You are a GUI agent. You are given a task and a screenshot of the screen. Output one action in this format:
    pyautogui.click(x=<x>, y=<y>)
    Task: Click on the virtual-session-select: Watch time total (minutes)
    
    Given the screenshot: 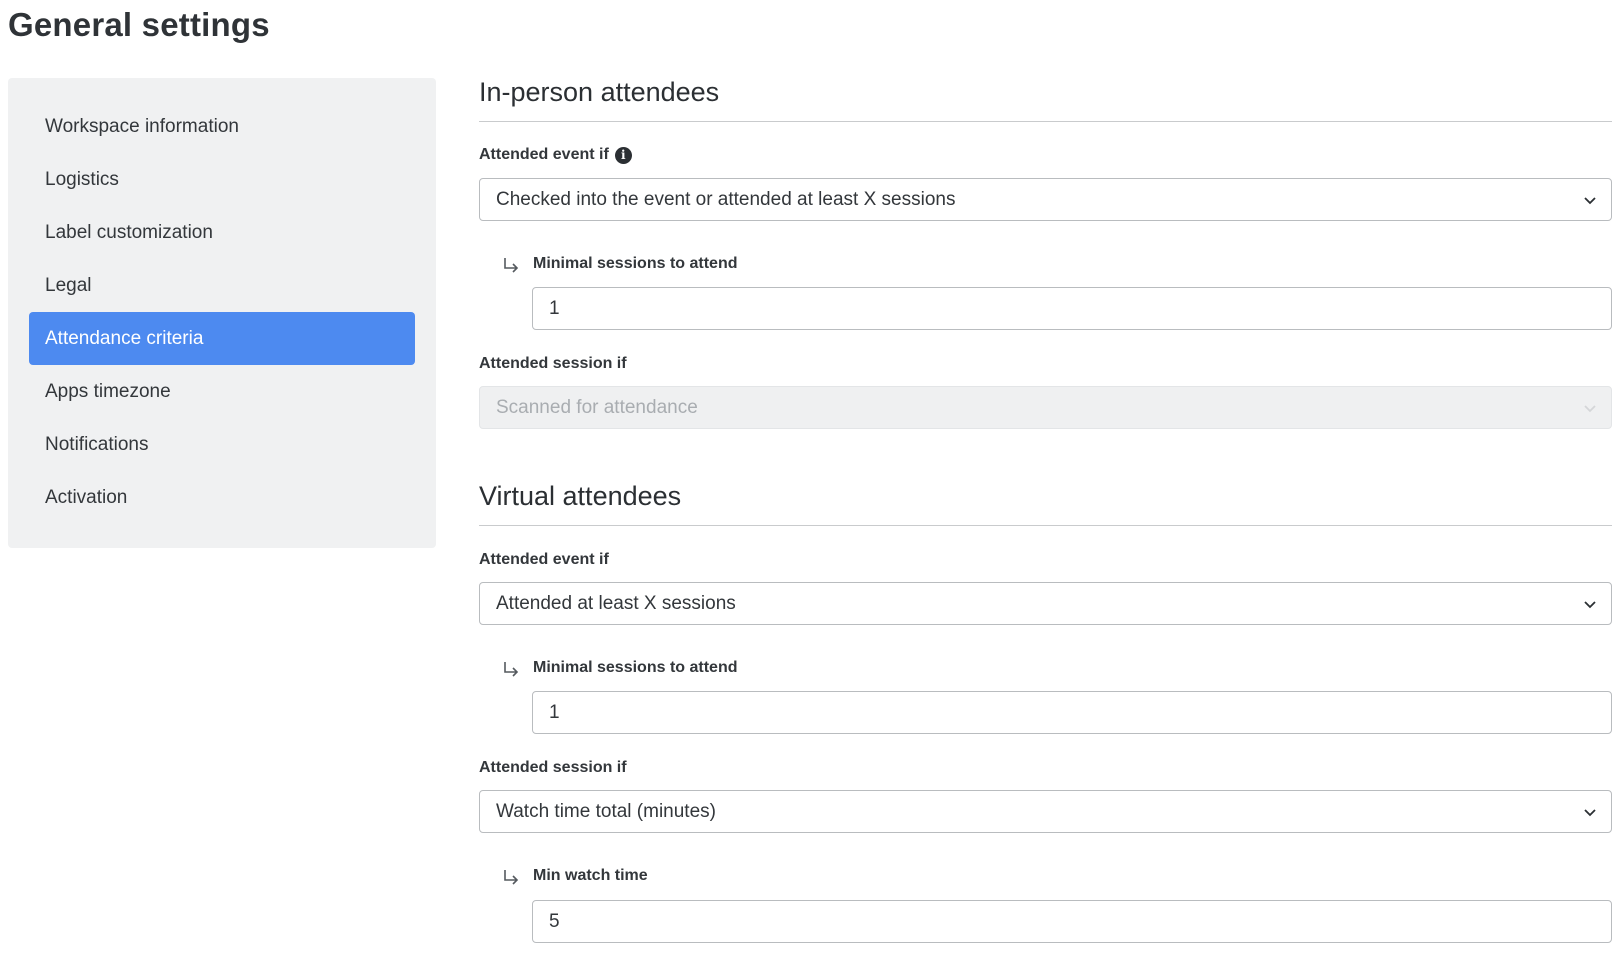 What is the action you would take?
    pyautogui.click(x=1045, y=811)
    